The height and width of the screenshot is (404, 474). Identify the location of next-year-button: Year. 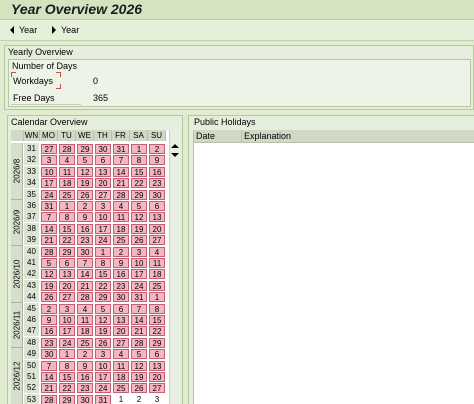
(65, 31).